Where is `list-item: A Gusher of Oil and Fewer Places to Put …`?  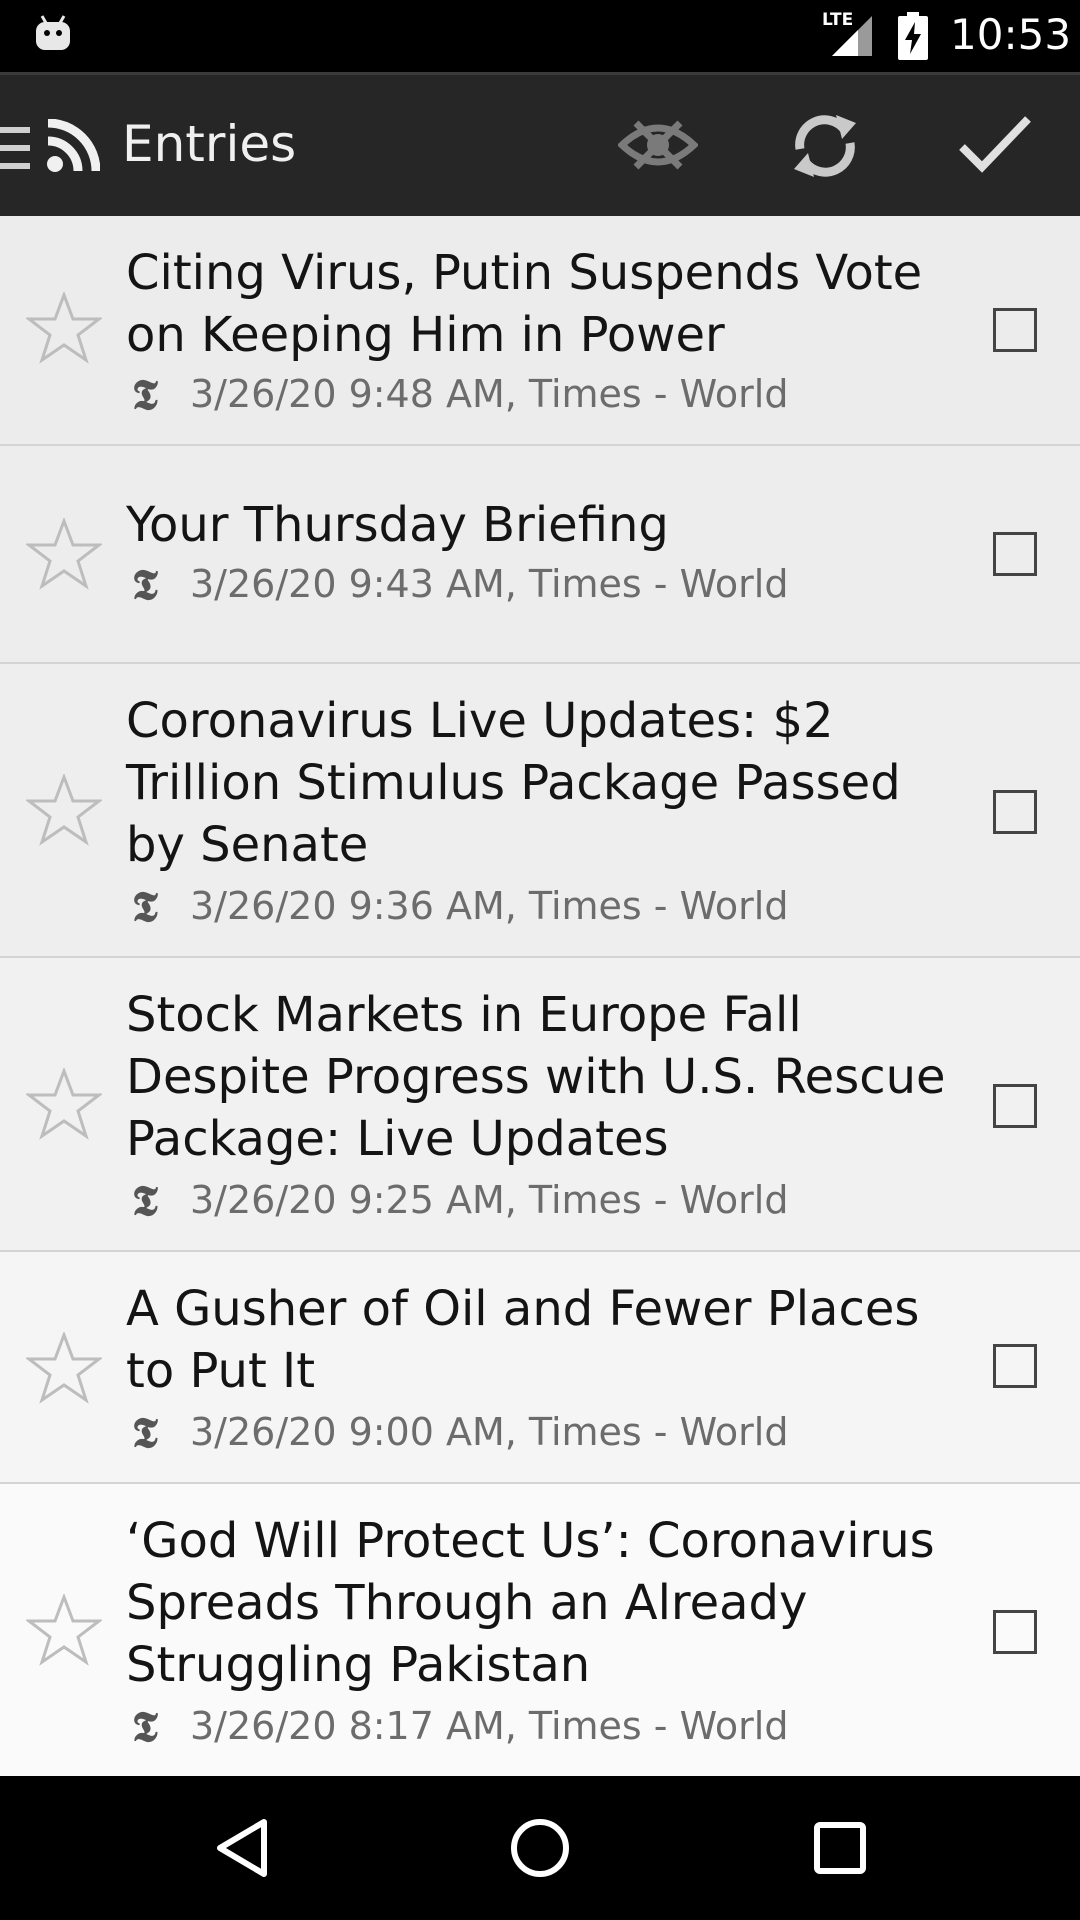 list-item: A Gusher of Oil and Fewer Places to Put … is located at coordinates (540, 1368).